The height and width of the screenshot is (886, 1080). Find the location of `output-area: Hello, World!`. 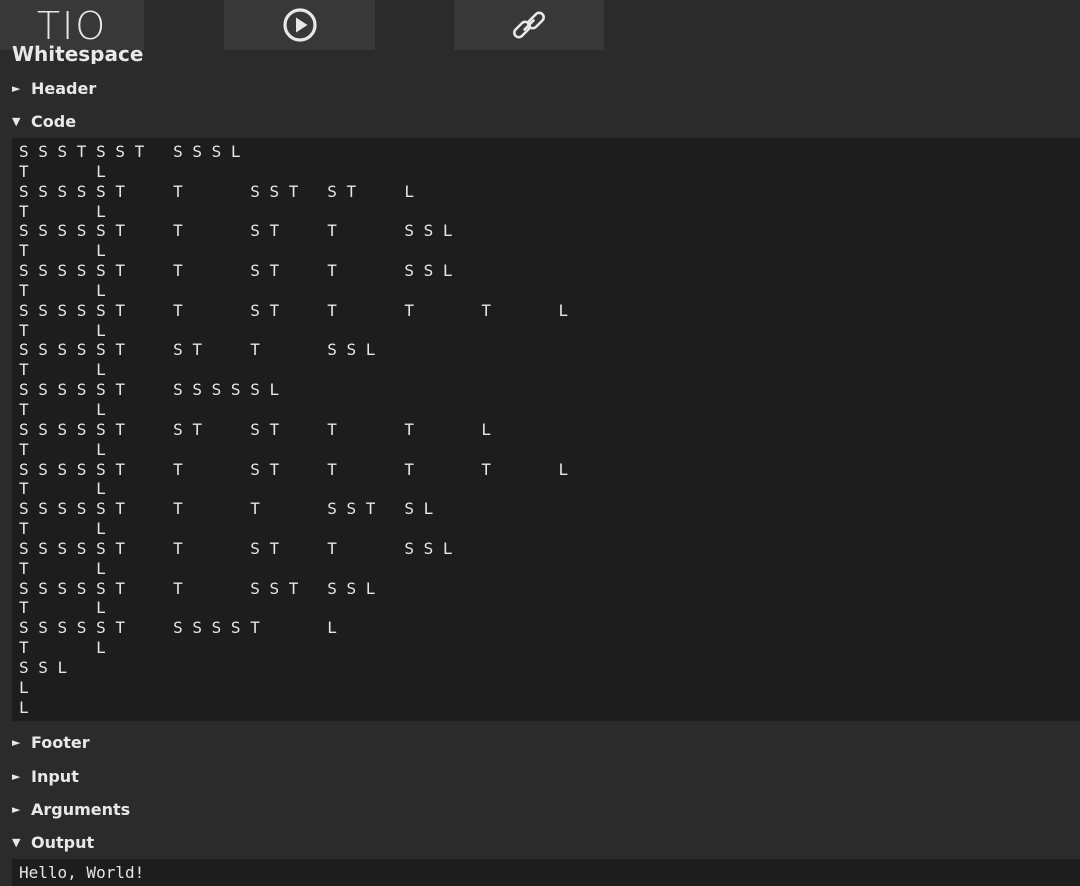

output-area: Hello, World! is located at coordinates (546, 872).